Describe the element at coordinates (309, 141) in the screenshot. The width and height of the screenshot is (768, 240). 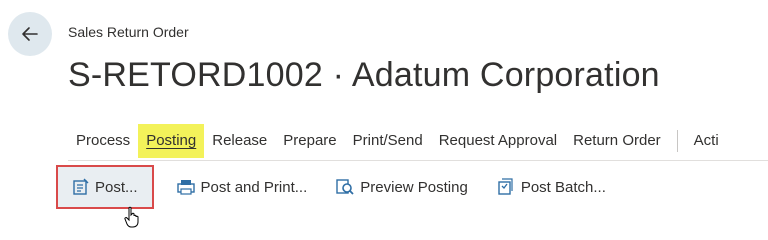
I see `tab-prepare: Prepare` at that location.